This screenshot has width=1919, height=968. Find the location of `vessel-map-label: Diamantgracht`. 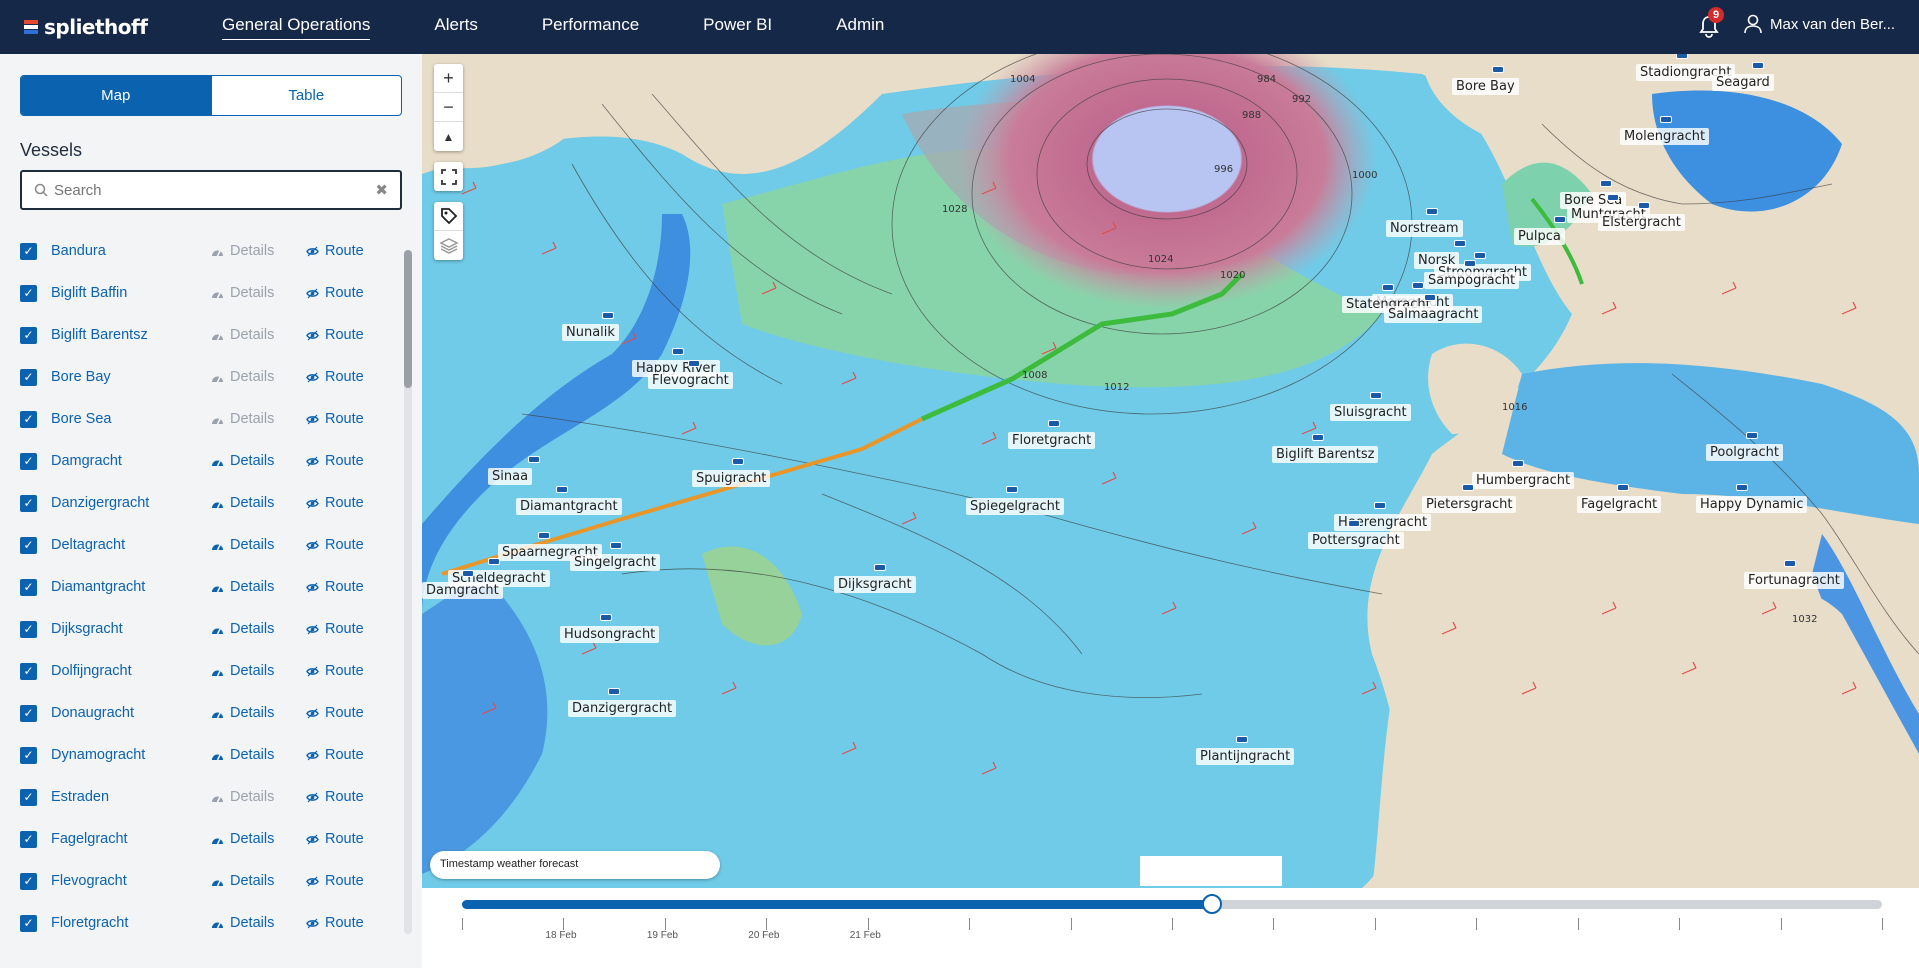

vessel-map-label: Diamantgracht is located at coordinates (569, 506).